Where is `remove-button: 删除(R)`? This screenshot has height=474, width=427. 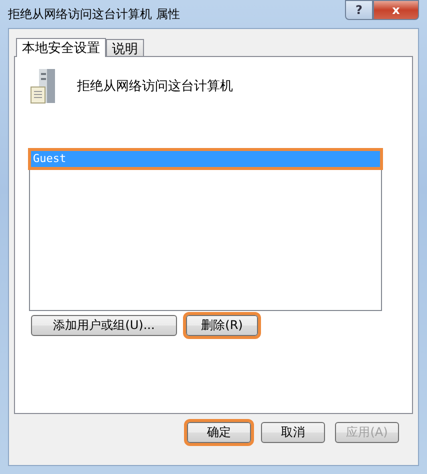
remove-button: 删除(R) is located at coordinates (222, 325).